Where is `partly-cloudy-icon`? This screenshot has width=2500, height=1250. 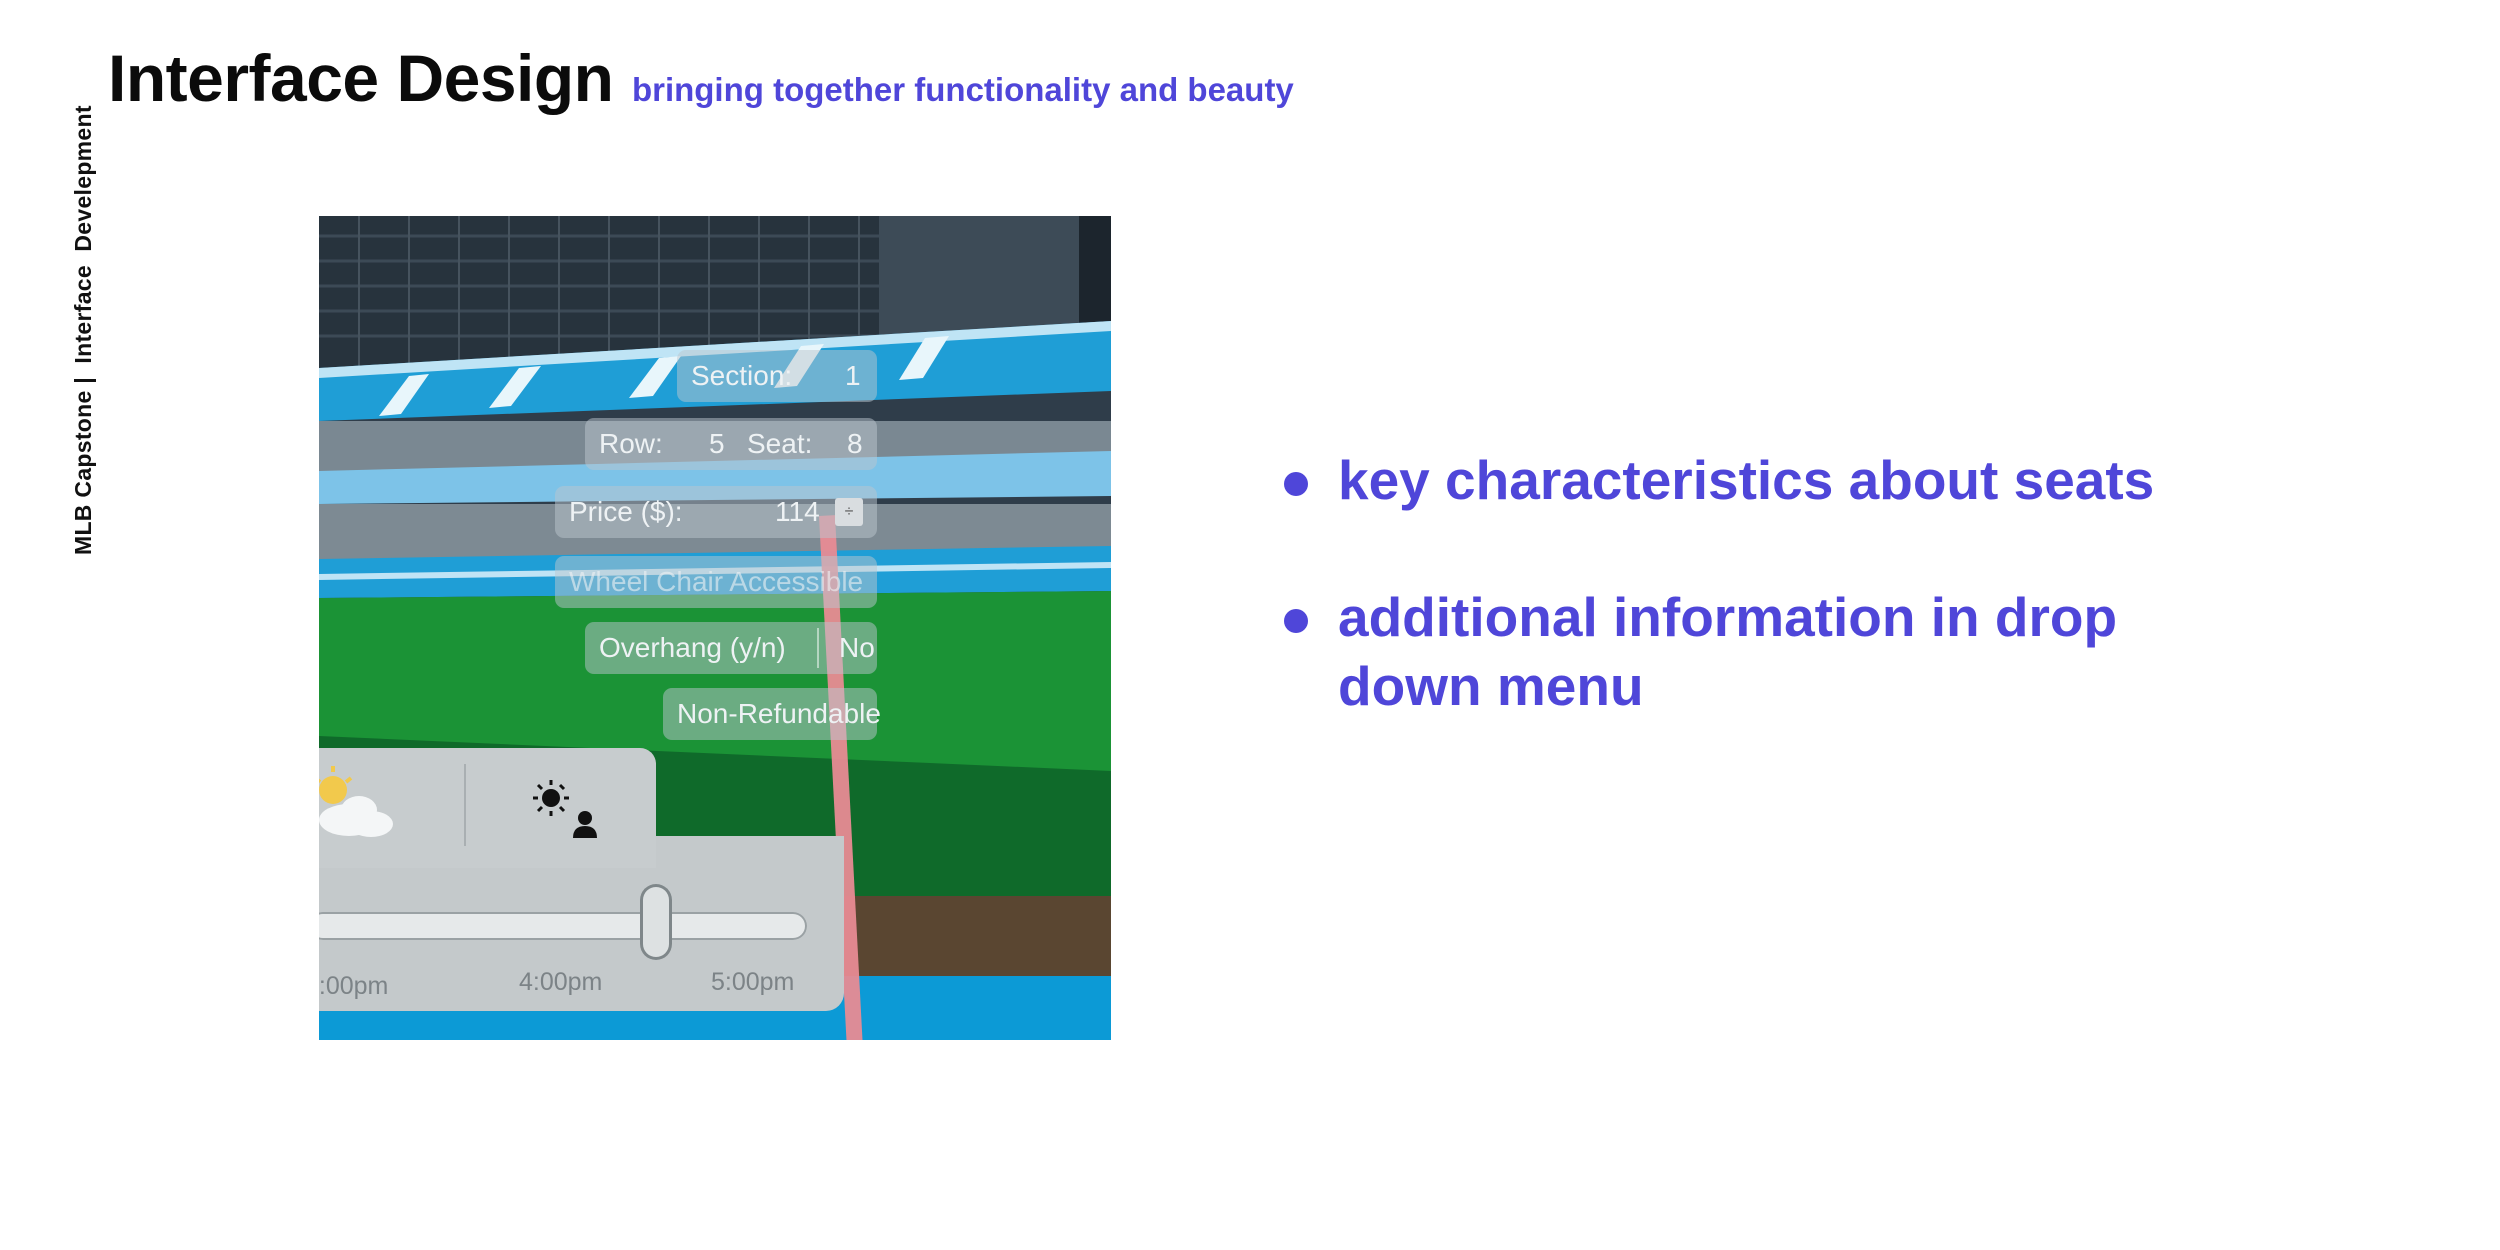
partly-cloudy-icon is located at coordinates (359, 802).